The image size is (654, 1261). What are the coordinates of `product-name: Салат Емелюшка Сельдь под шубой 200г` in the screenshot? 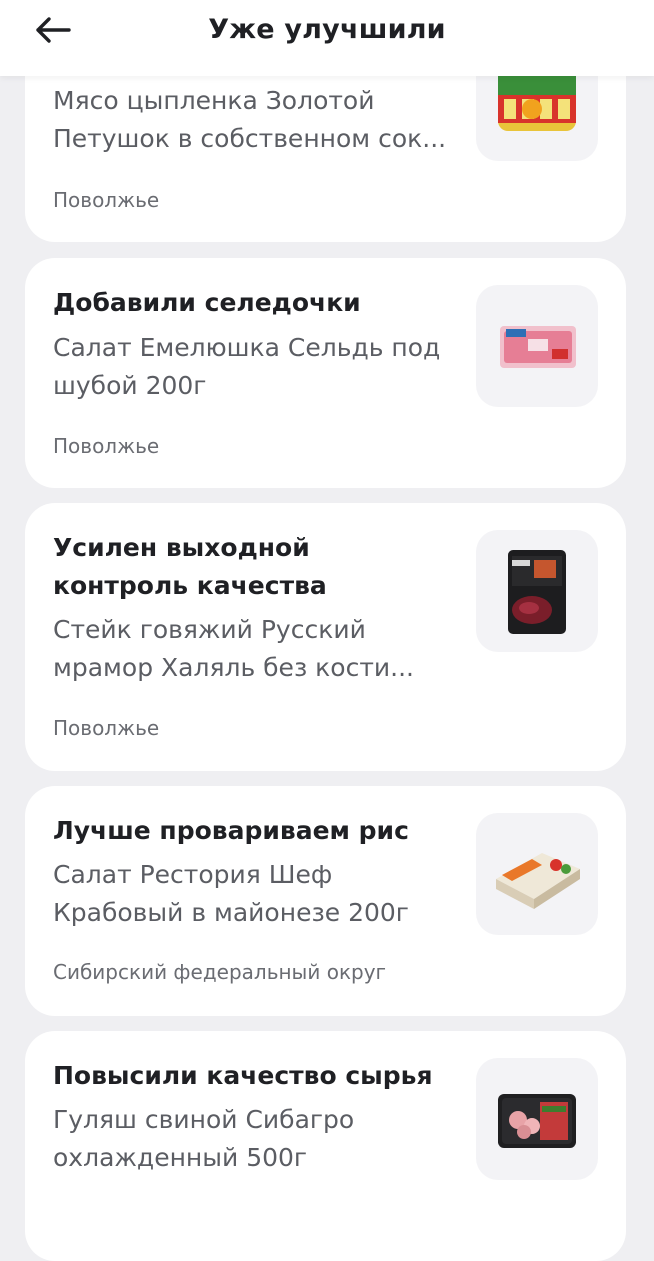 It's located at (247, 366).